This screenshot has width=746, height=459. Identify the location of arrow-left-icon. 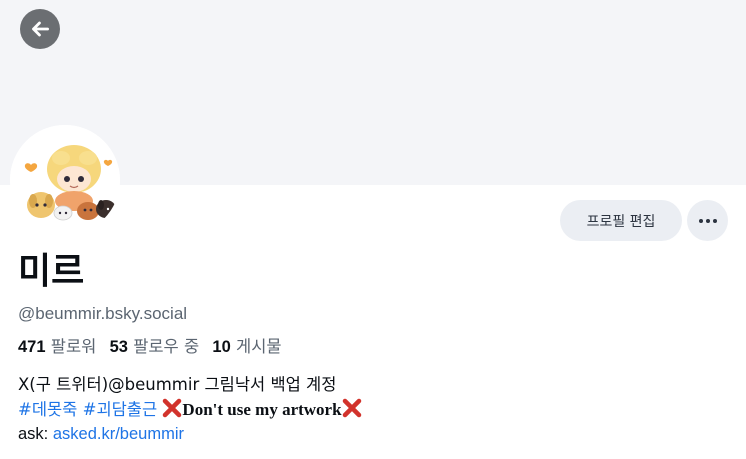
(40, 29).